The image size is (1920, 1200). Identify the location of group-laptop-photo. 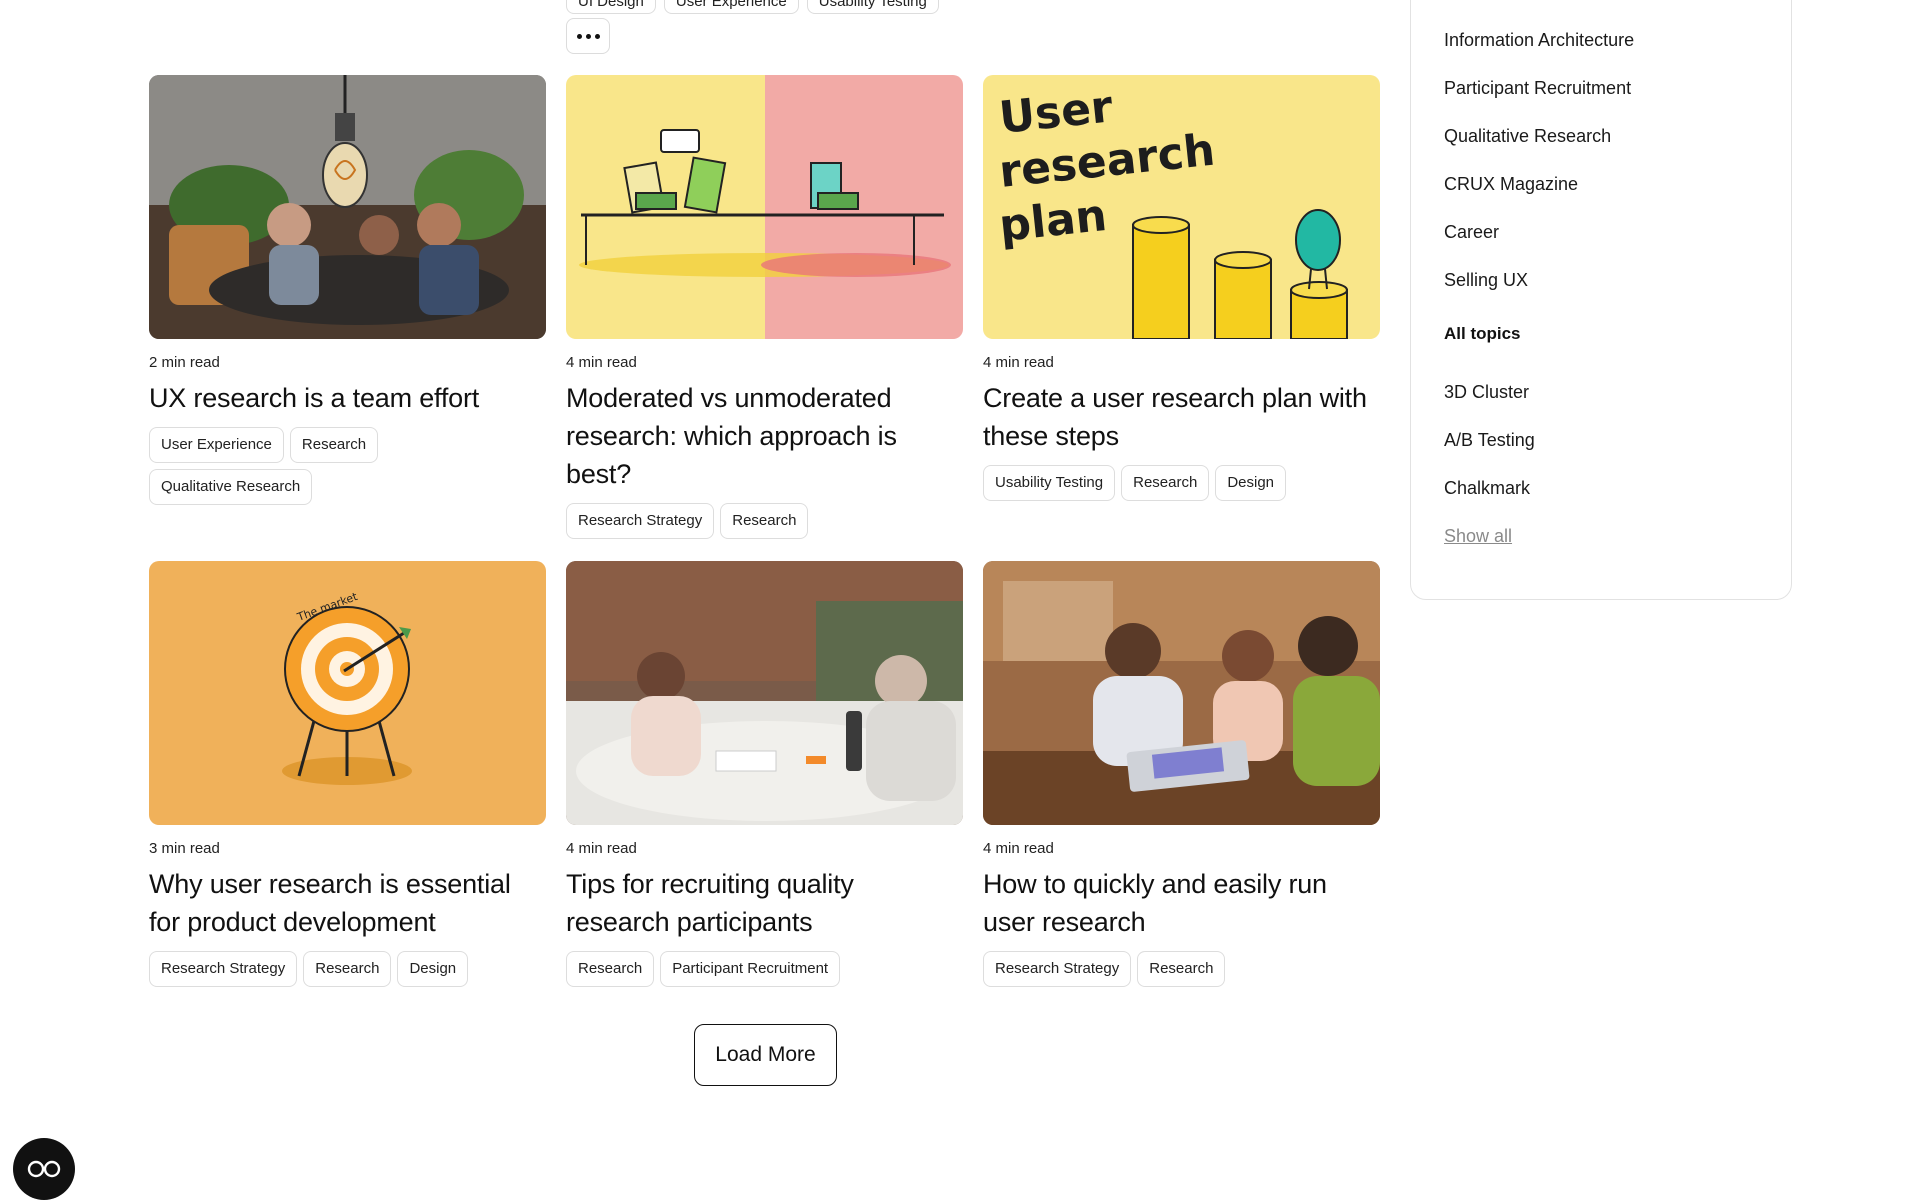
(1181, 693).